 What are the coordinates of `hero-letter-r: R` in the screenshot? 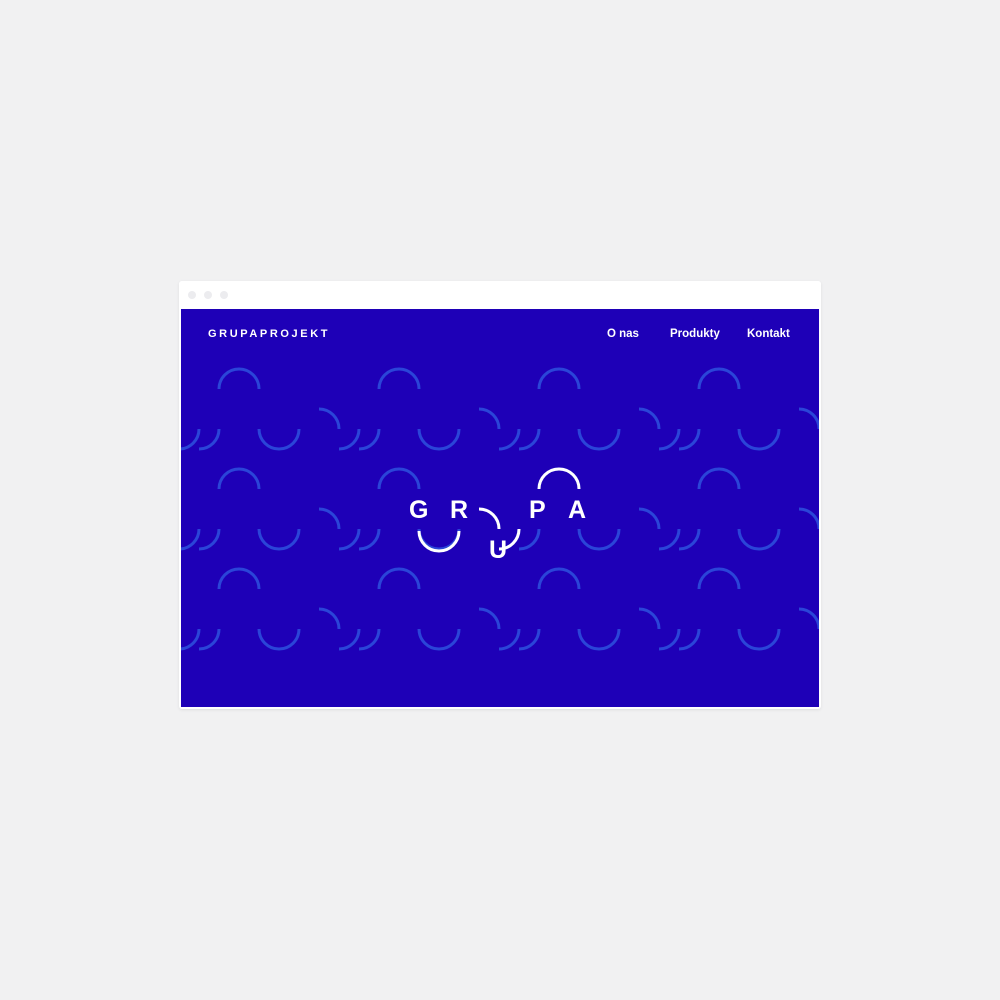 It's located at (459, 510).